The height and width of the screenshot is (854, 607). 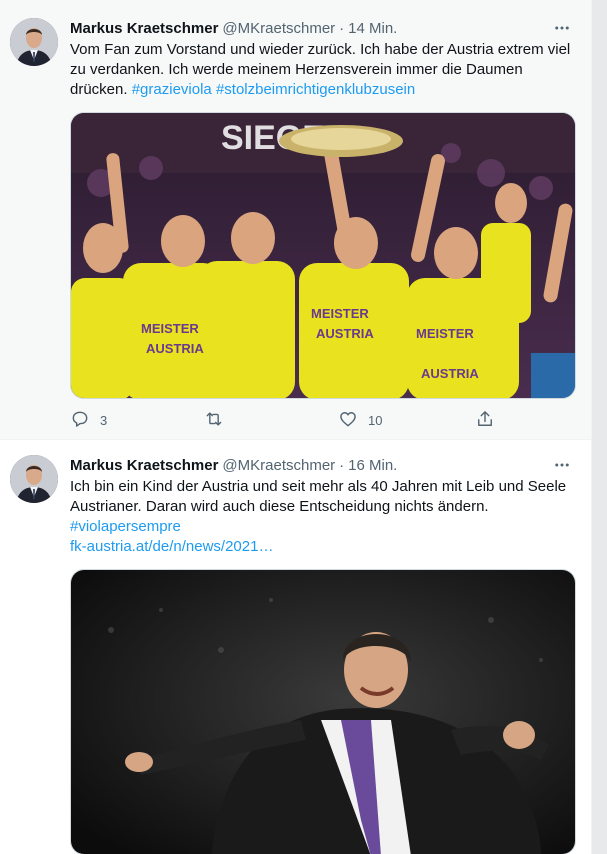 What do you see at coordinates (372, 28) in the screenshot?
I see `timestamp: 14 Min.` at bounding box center [372, 28].